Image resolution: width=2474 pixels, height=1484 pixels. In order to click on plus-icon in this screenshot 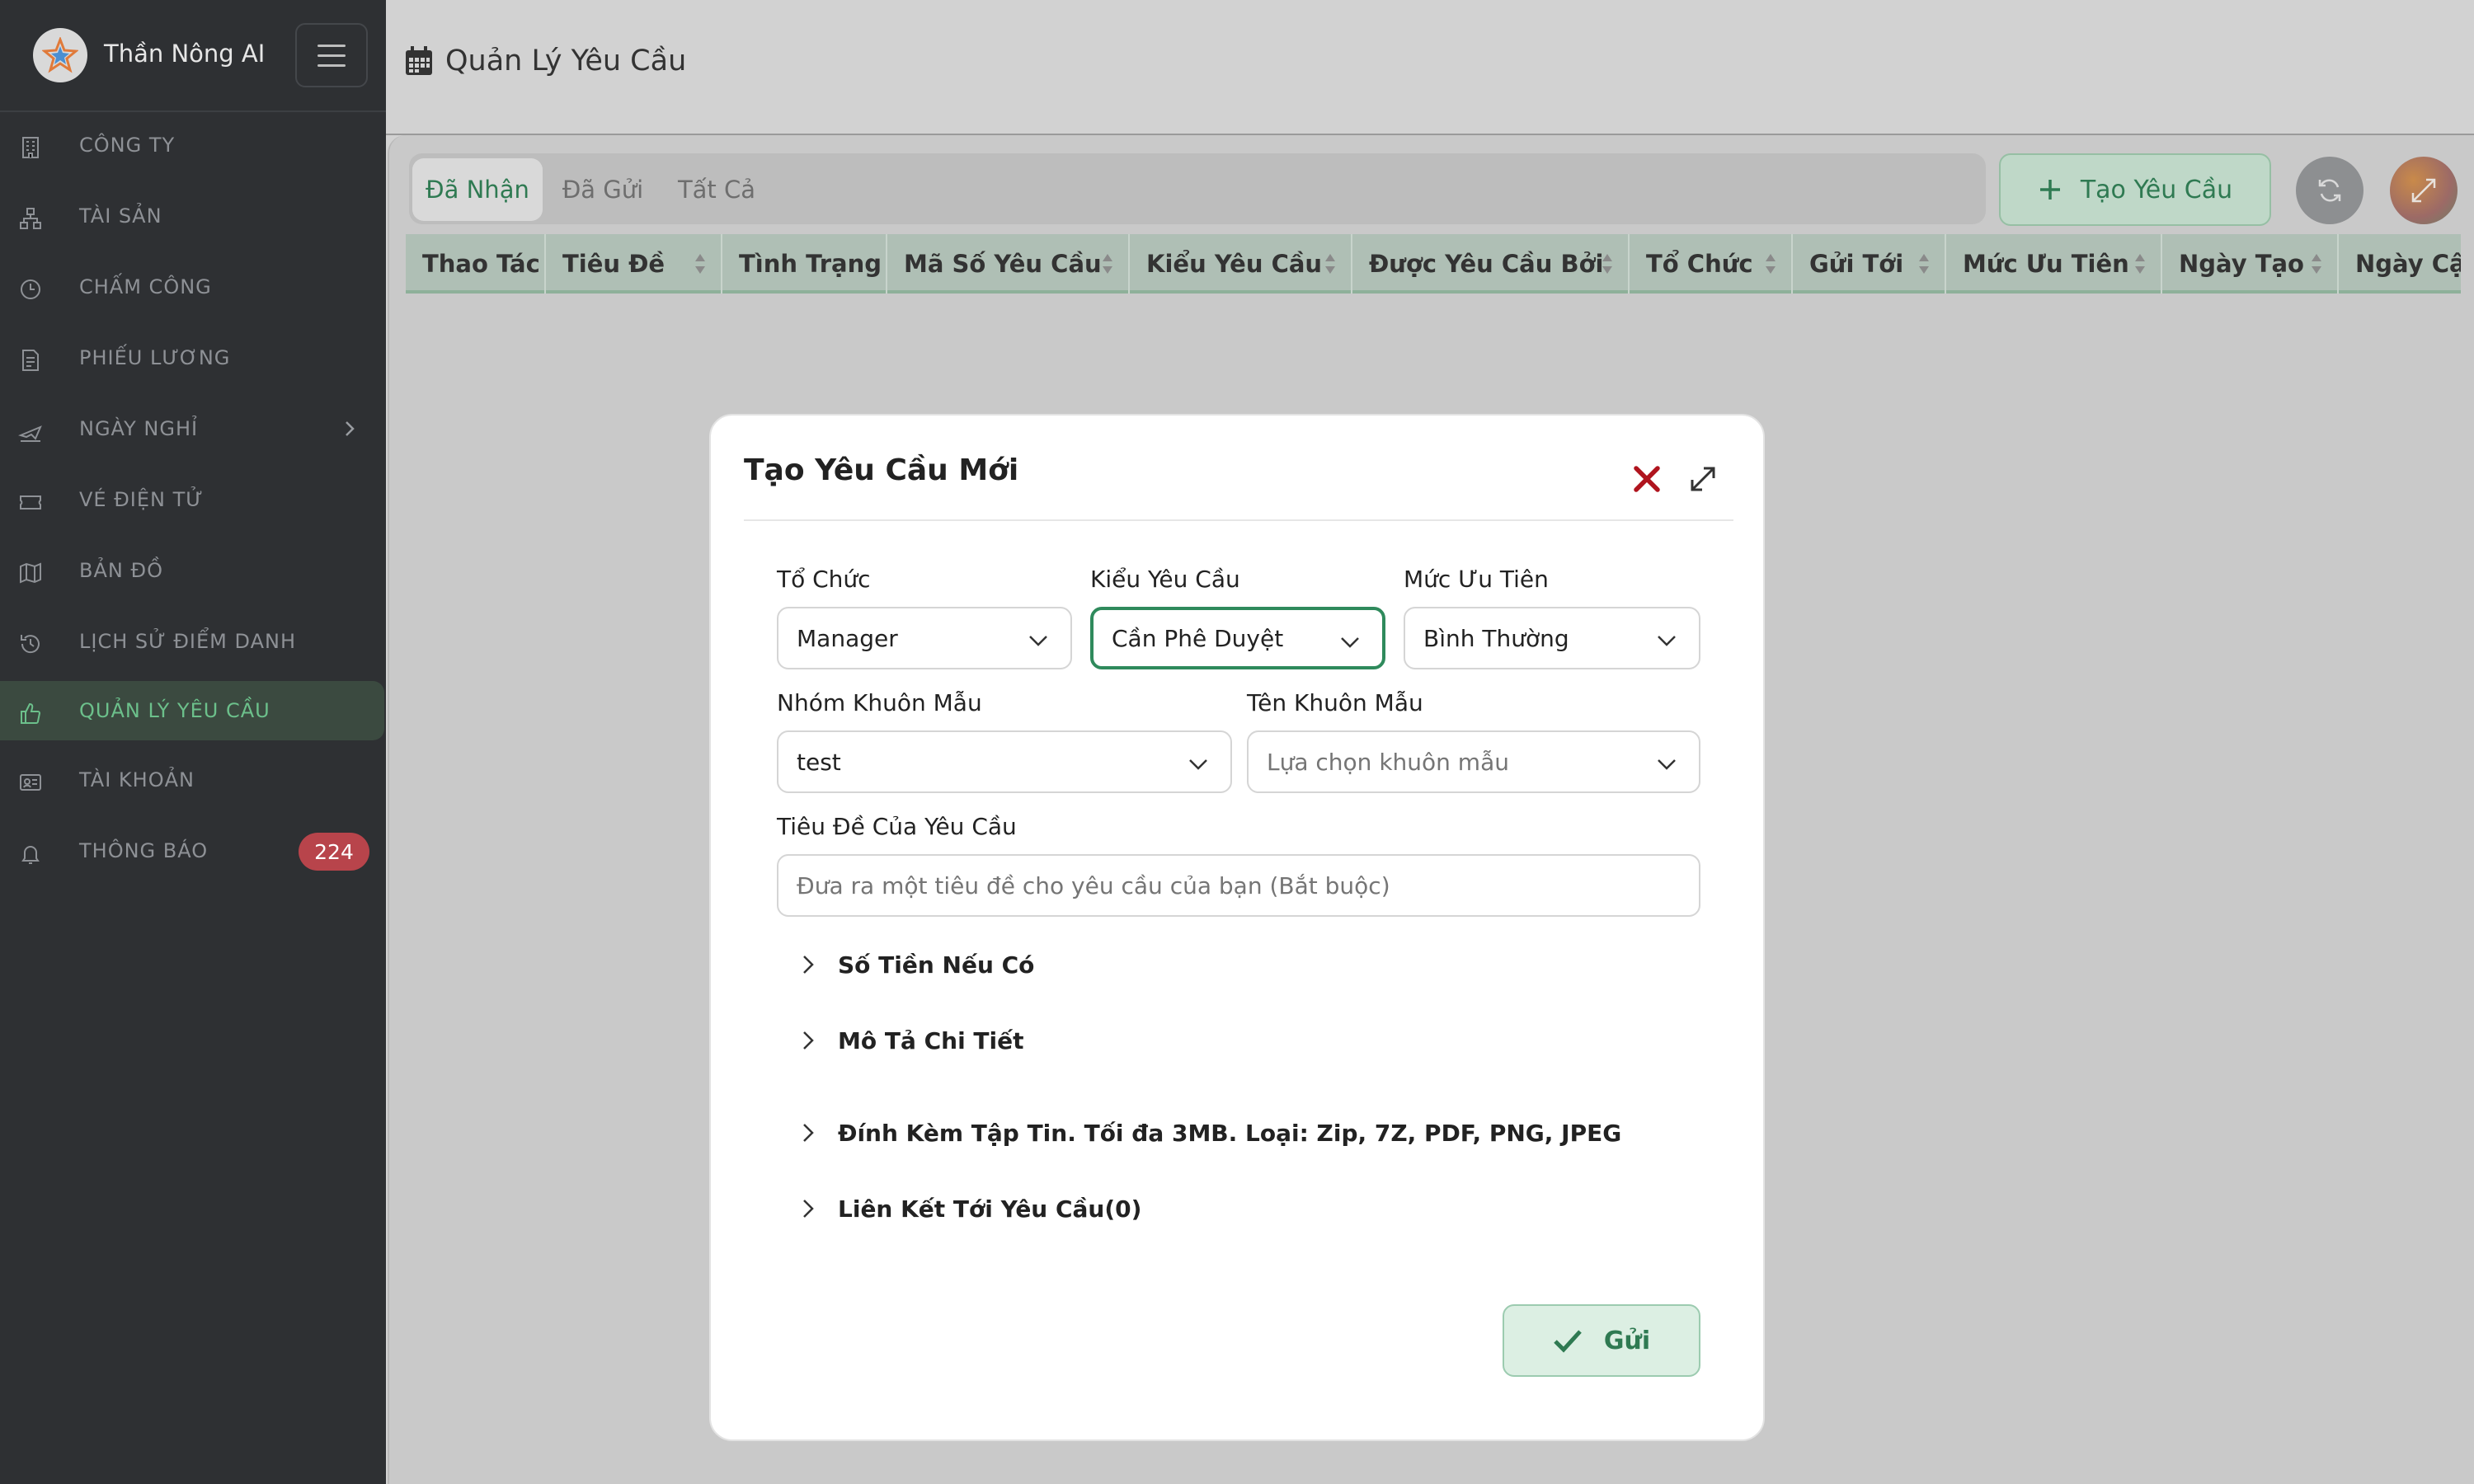, I will do `click(2049, 190)`.